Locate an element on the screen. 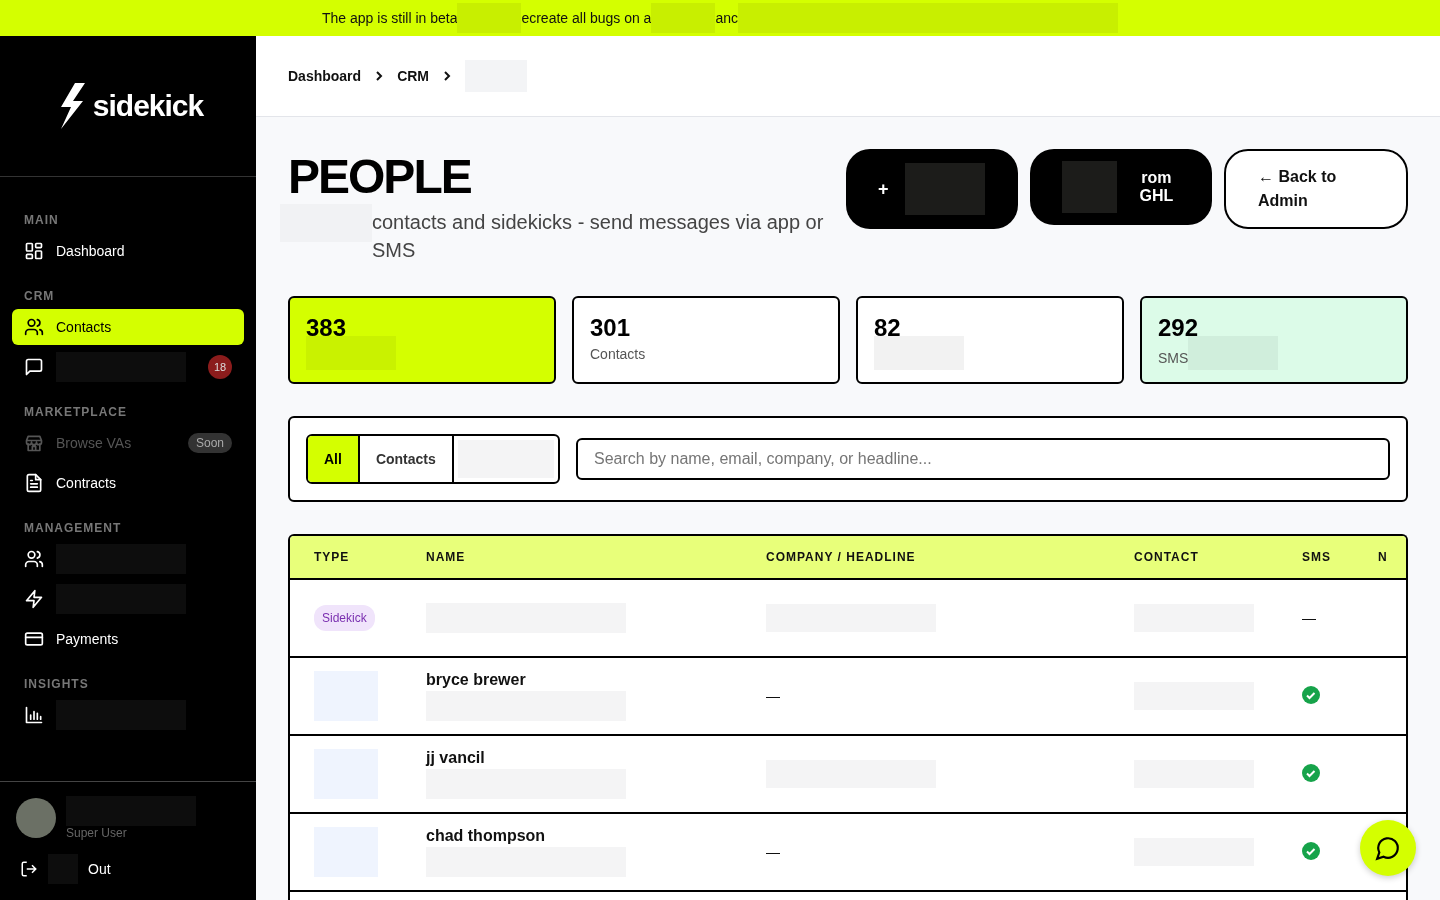 The width and height of the screenshot is (1440, 900). nav-item: Payments is located at coordinates (128, 639).